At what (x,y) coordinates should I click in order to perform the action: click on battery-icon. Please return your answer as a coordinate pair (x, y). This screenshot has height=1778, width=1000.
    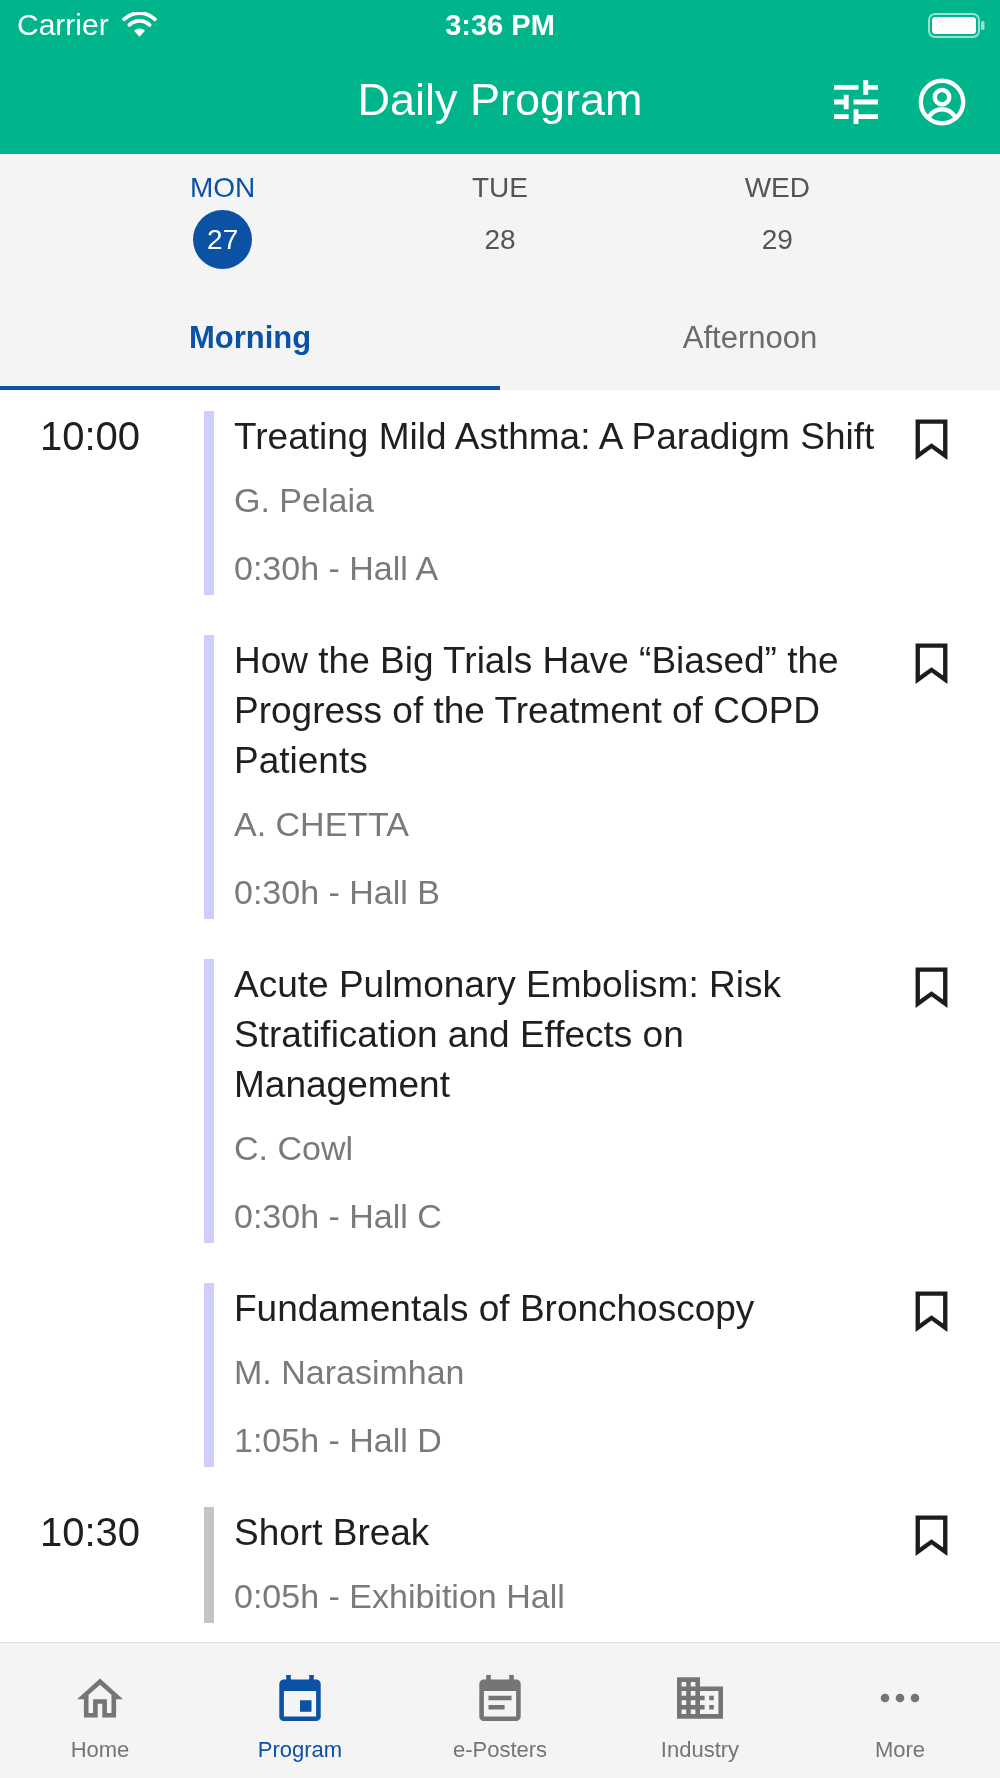
    Looking at the image, I should click on (956, 25).